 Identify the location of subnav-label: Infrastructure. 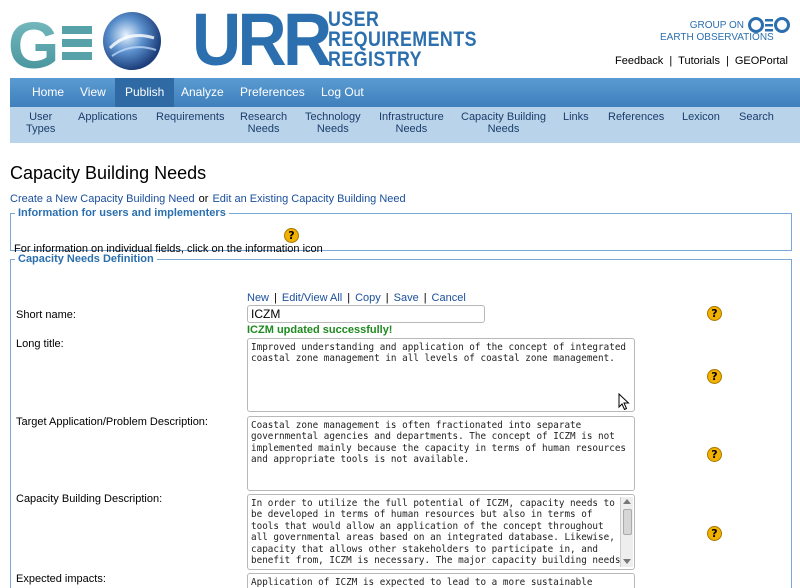
(411, 117).